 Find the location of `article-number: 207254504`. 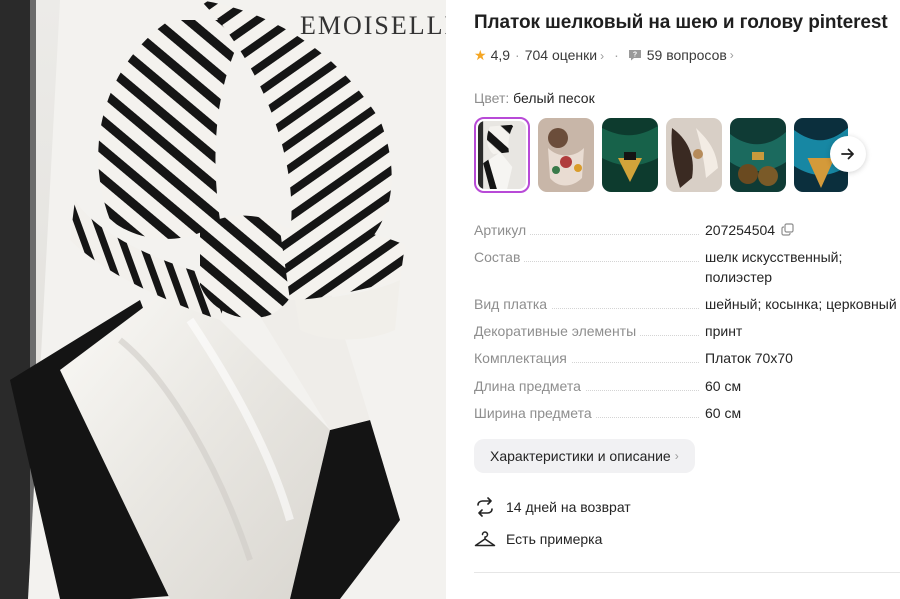

article-number: 207254504 is located at coordinates (740, 230).